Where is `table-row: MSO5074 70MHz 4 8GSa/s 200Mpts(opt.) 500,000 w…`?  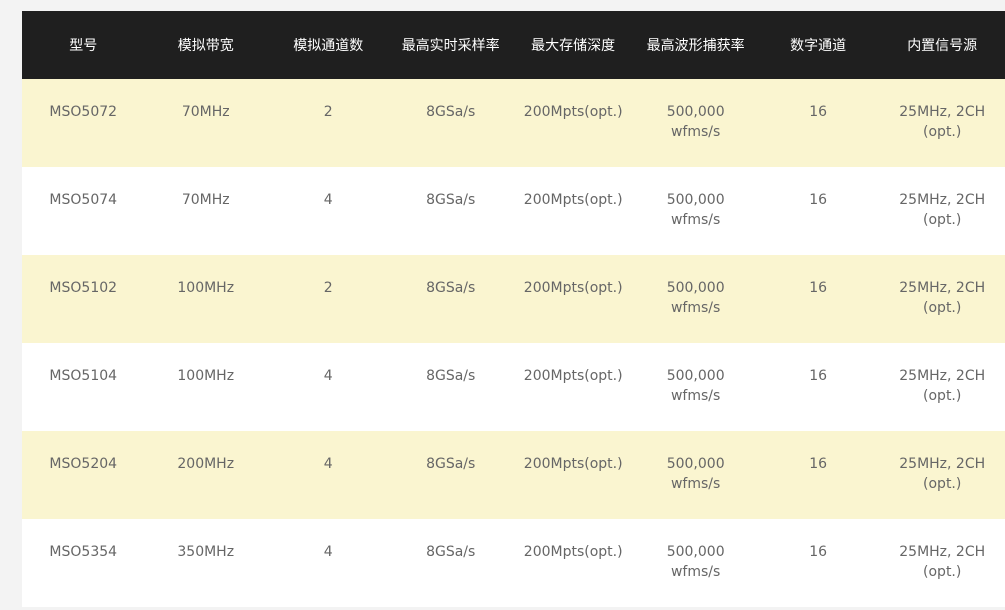
table-row: MSO5074 70MHz 4 8GSa/s 200Mpts(opt.) 500,000 w… is located at coordinates (513, 211).